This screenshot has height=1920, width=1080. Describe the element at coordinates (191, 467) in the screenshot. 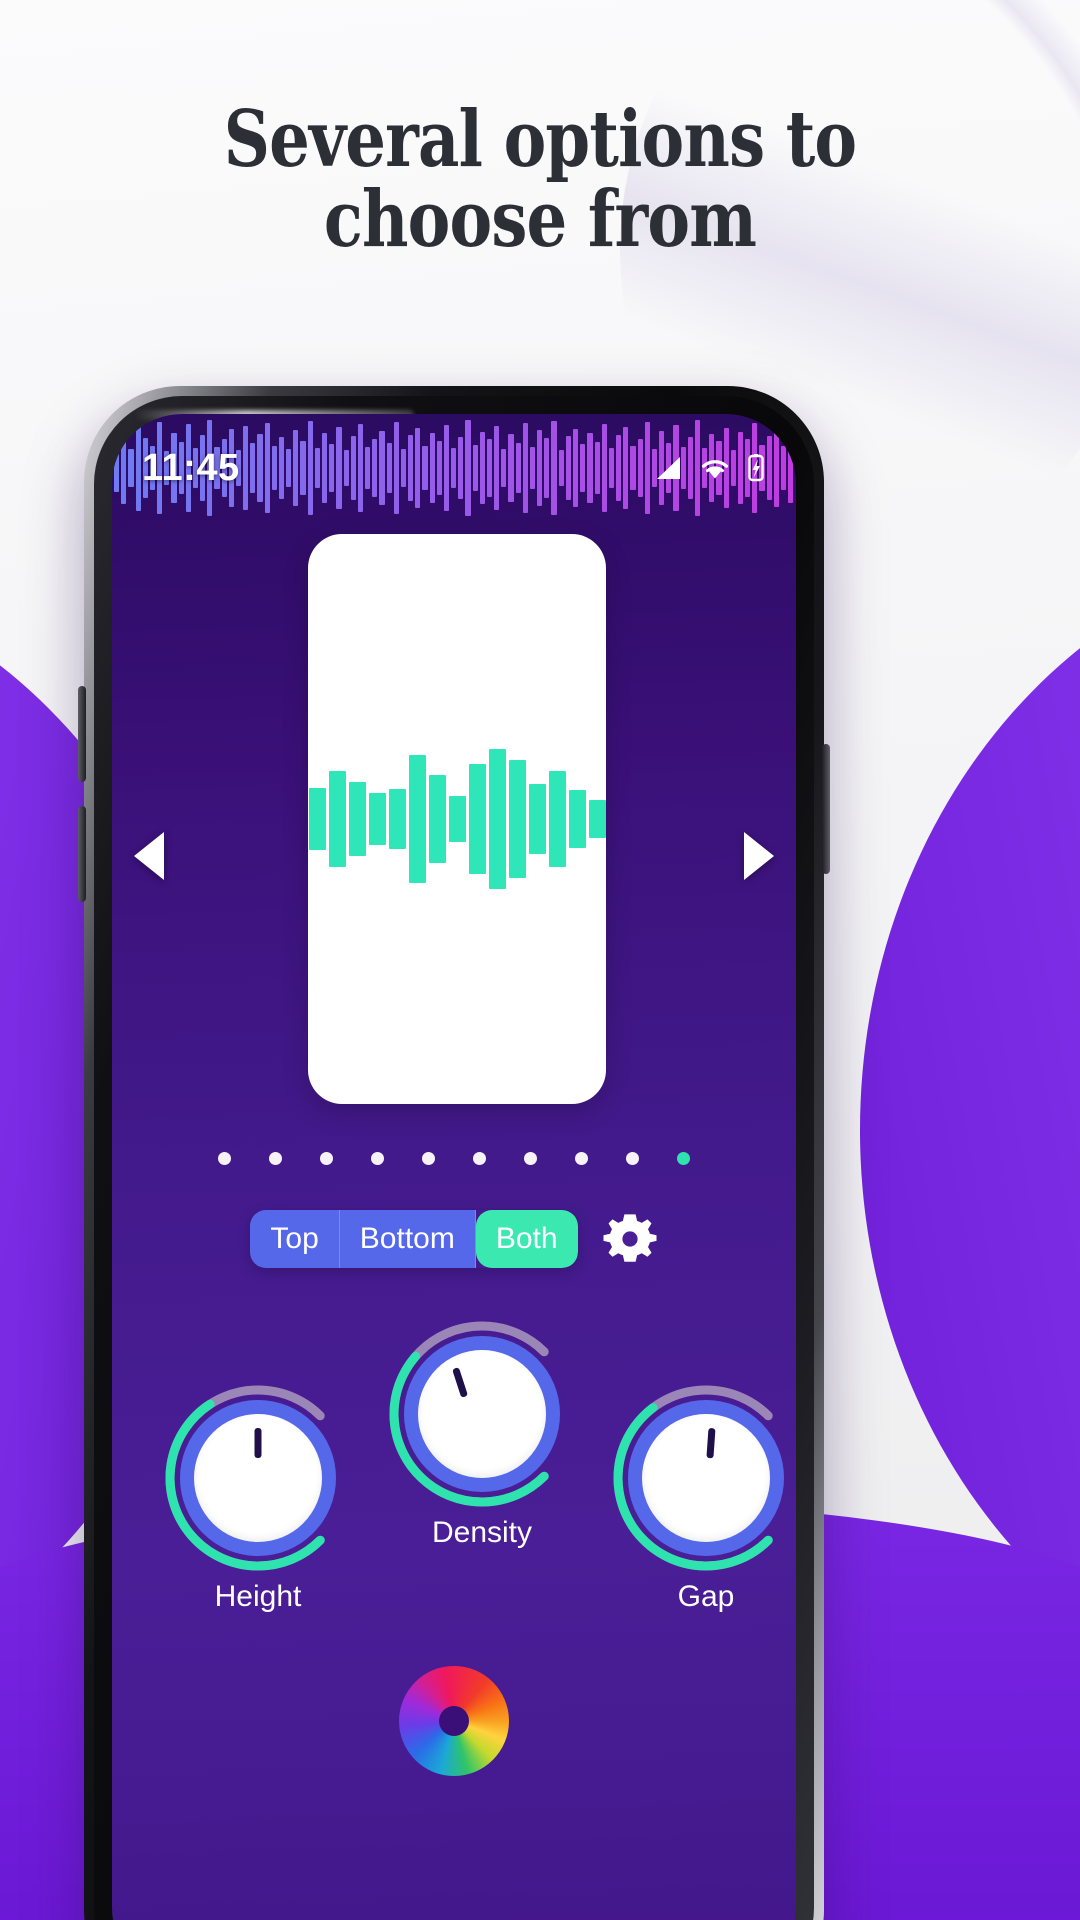

I see `status-bar-clock: 11:45` at that location.